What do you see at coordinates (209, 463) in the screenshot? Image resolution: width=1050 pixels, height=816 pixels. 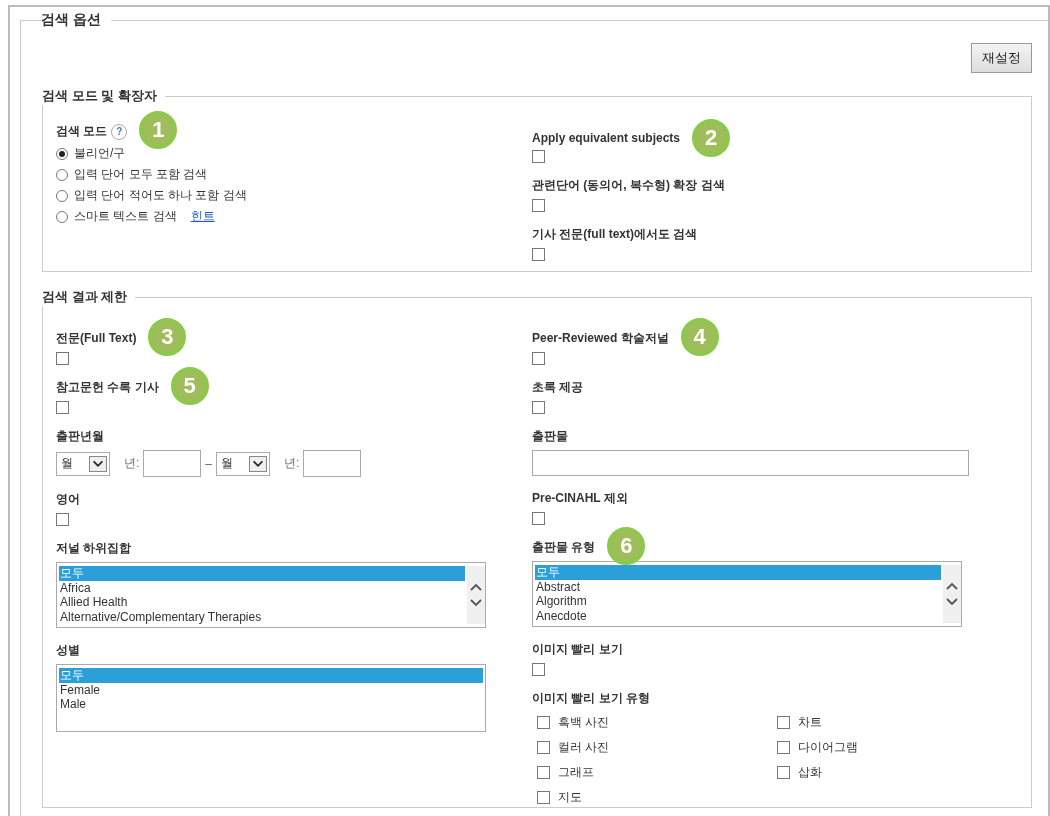 I see `range-dash: –` at bounding box center [209, 463].